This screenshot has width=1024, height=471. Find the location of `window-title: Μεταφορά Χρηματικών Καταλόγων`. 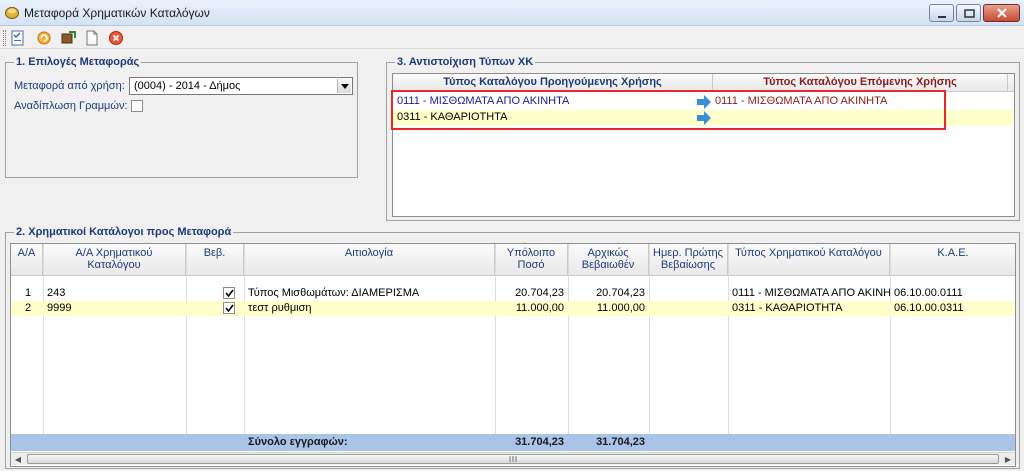

window-title: Μεταφορά Χρηματικών Καταλόγων is located at coordinates (117, 13).